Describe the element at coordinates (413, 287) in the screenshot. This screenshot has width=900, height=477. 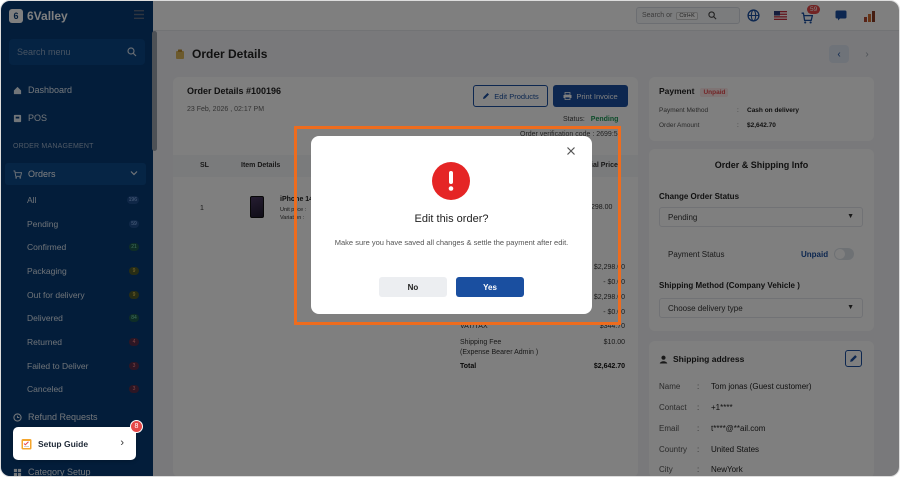
I see `no-button: No` at that location.